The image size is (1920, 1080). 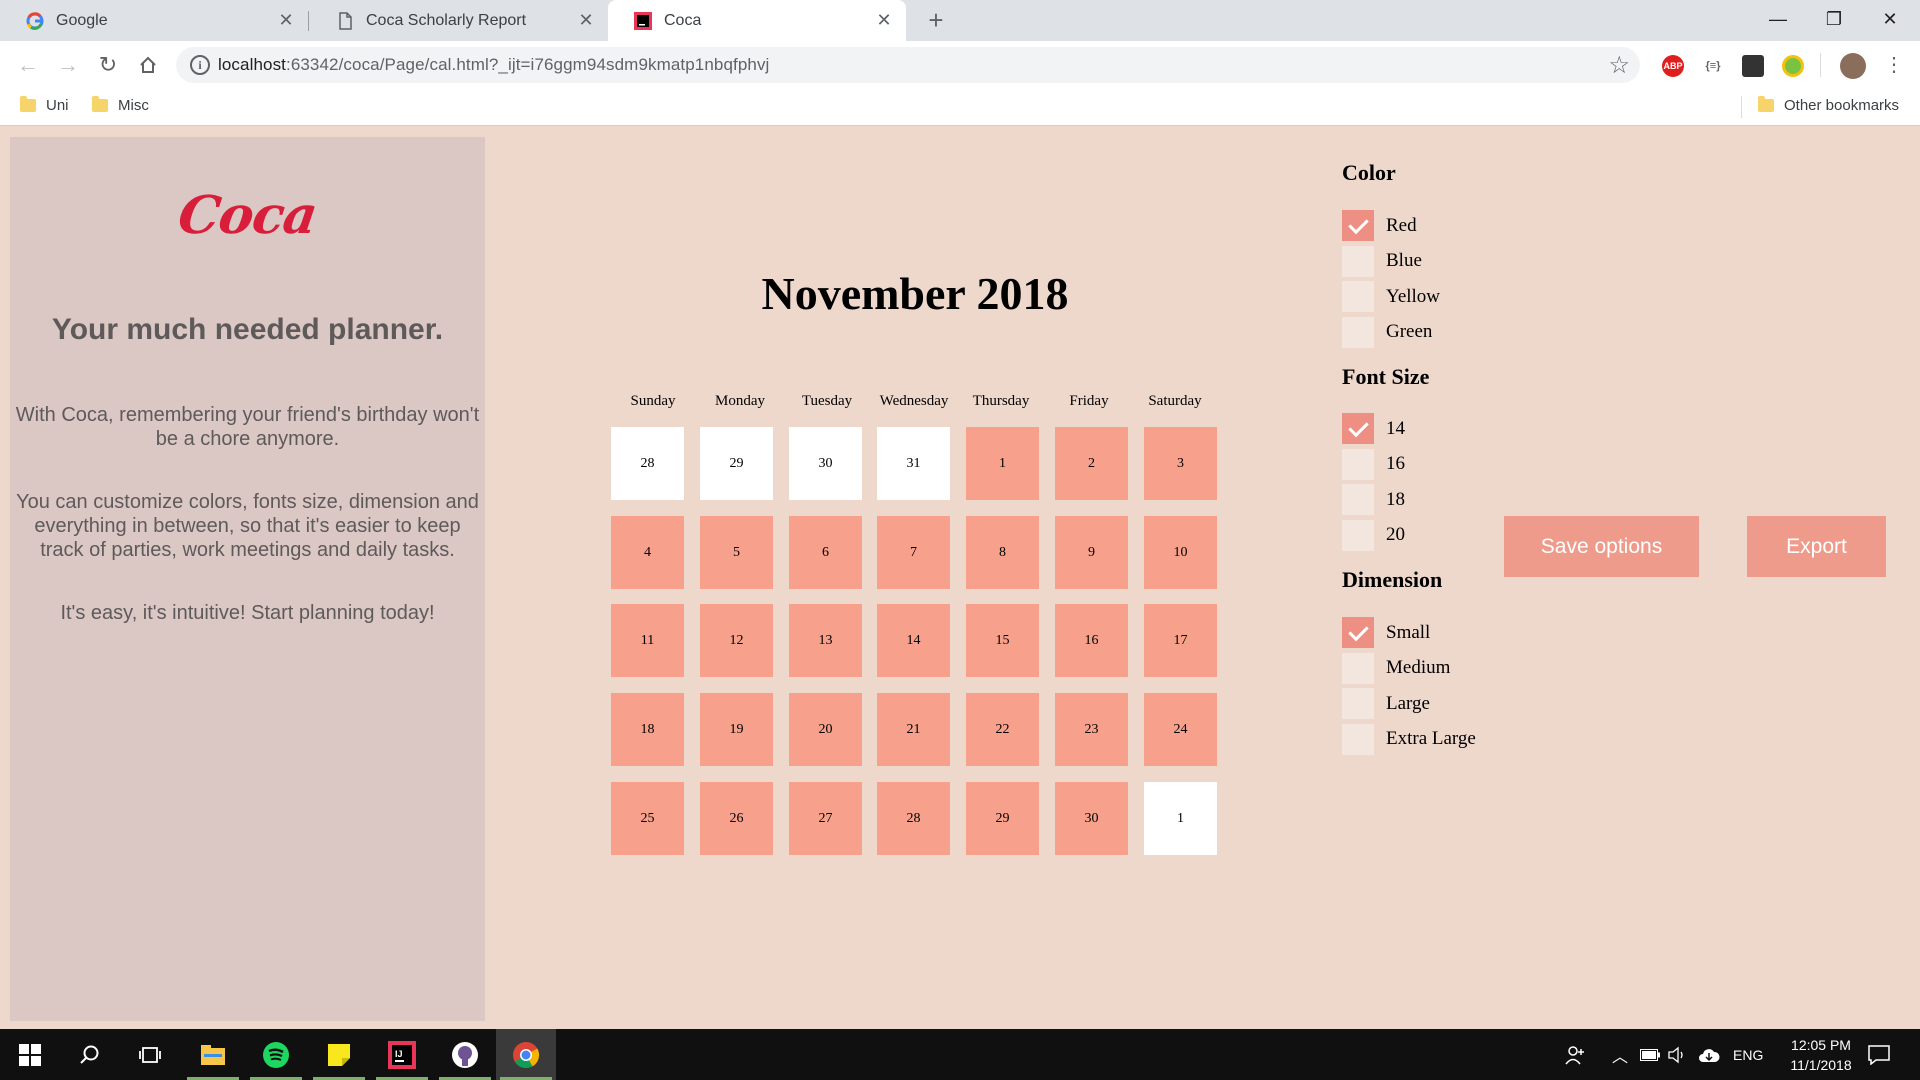 I want to click on info-icon: i, so click(x=200, y=65).